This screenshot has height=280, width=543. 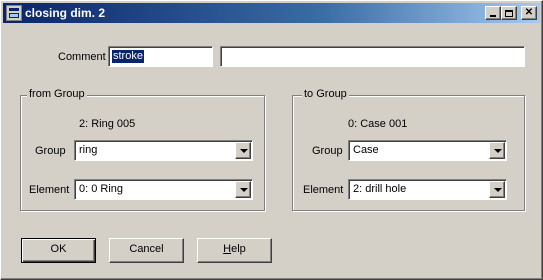 What do you see at coordinates (14, 13) in the screenshot?
I see `app-icon` at bounding box center [14, 13].